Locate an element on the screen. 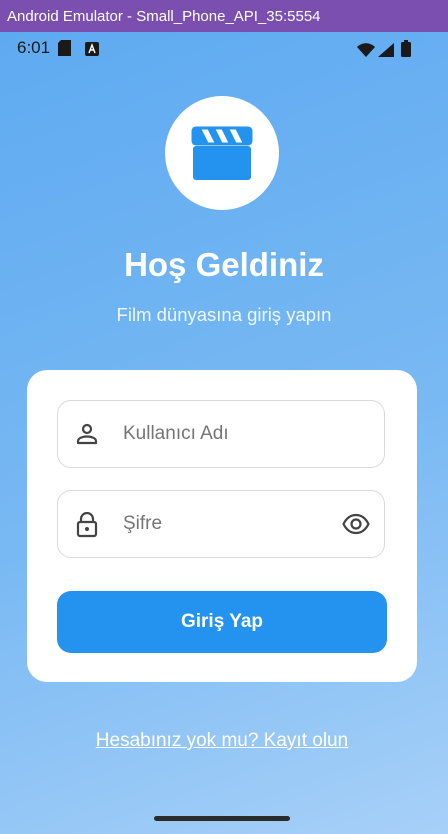  person-icon is located at coordinates (87, 436).